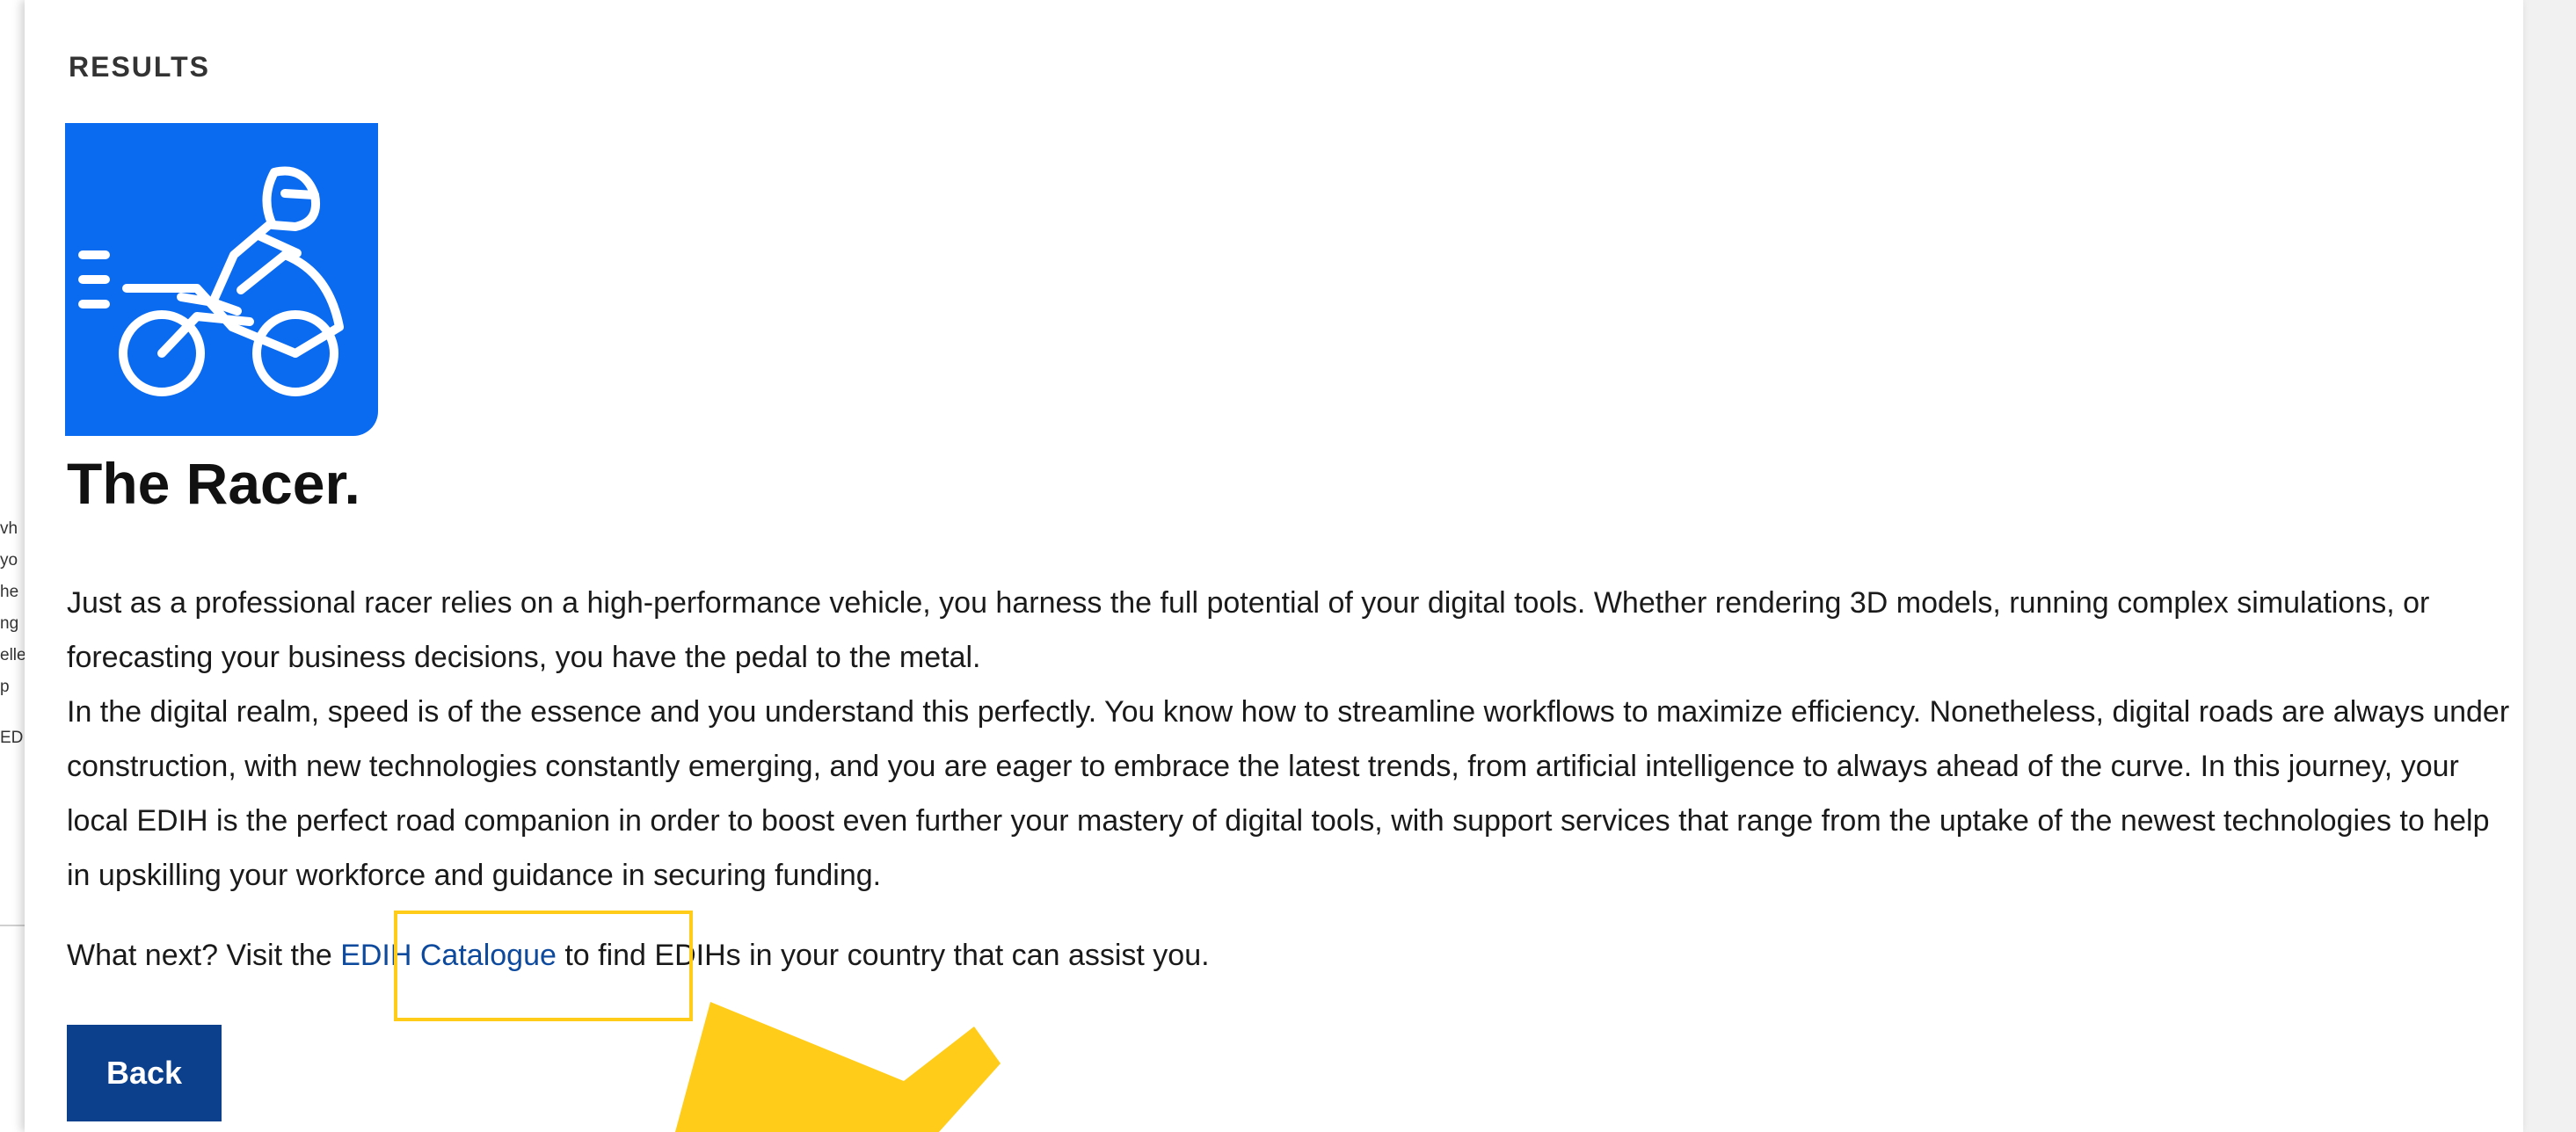  I want to click on result-title: The Racer., so click(213, 484).